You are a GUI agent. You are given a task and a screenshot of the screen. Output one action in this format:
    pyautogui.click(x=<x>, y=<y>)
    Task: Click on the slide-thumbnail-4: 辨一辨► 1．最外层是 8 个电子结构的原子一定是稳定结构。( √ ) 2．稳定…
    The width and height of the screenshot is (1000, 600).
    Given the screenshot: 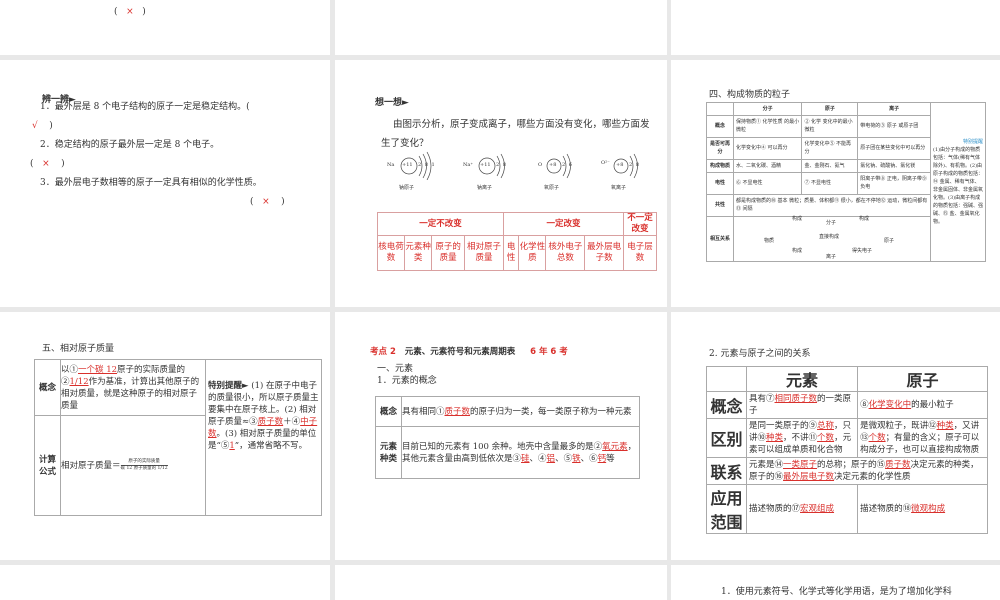 What is the action you would take?
    pyautogui.click(x=165, y=183)
    